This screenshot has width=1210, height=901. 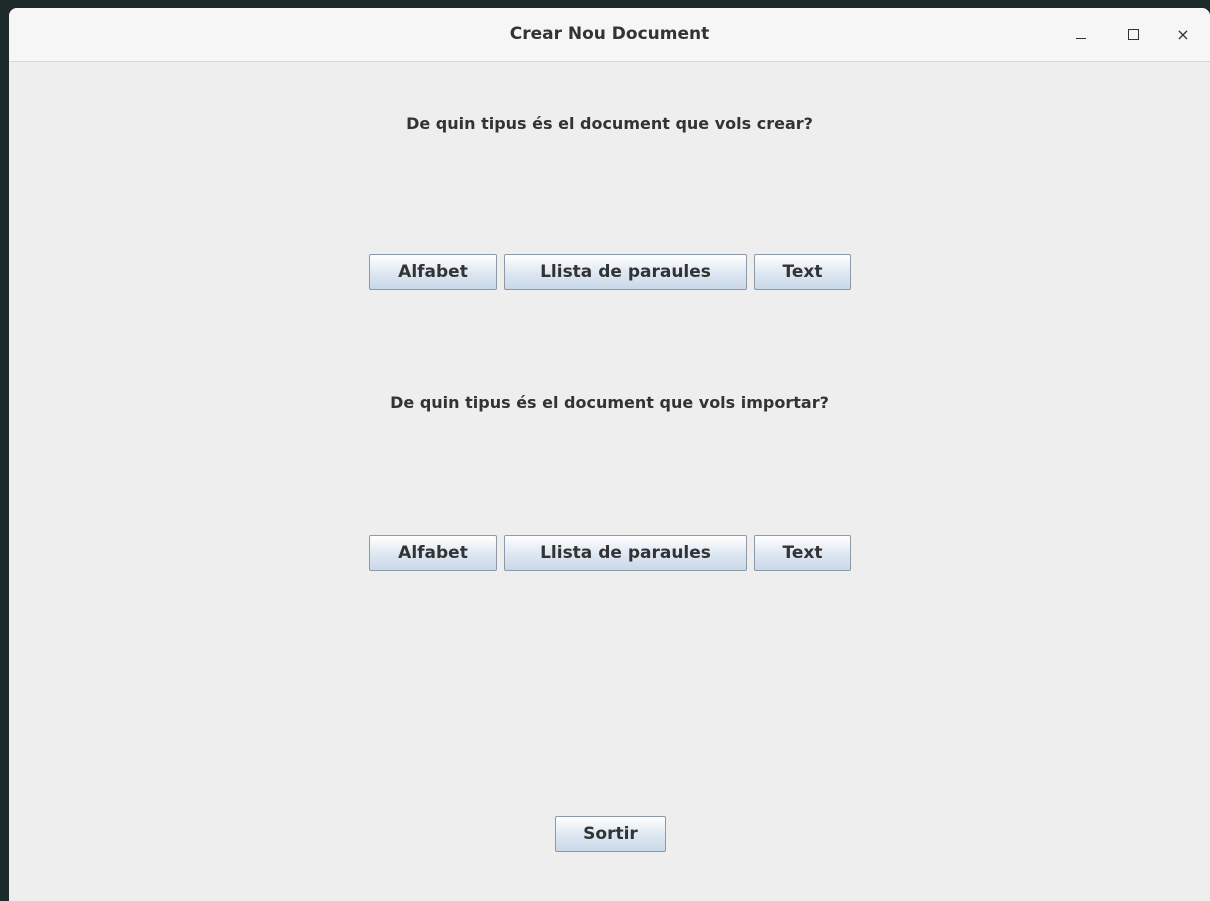 I want to click on close-icon: ×, so click(x=1183, y=34).